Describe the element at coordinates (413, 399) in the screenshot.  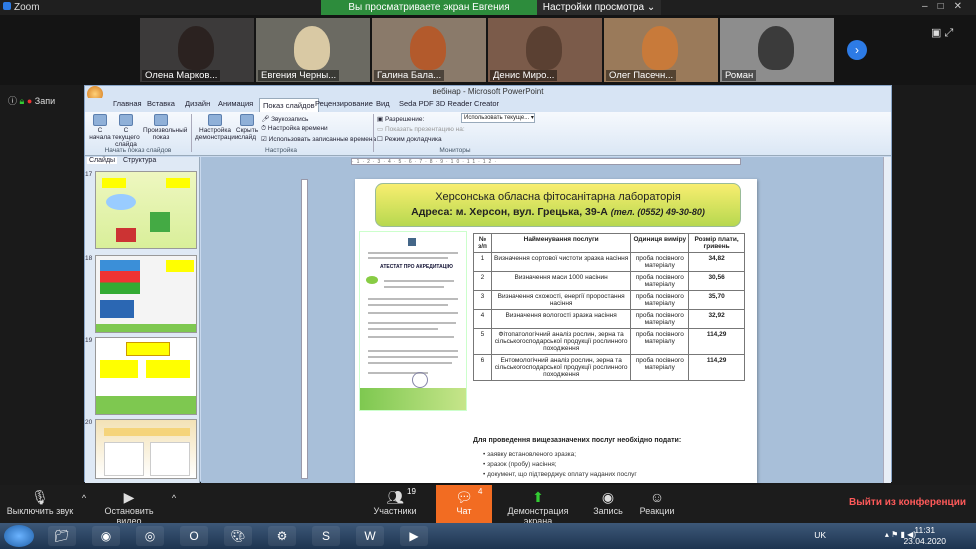
I see `certificate-footer-stripe` at that location.